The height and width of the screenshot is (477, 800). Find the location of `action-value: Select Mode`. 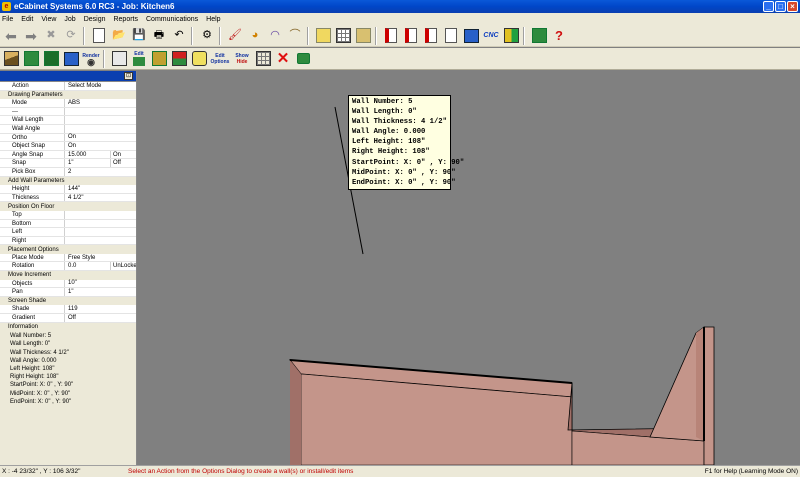

action-value: Select Mode is located at coordinates (100, 86).